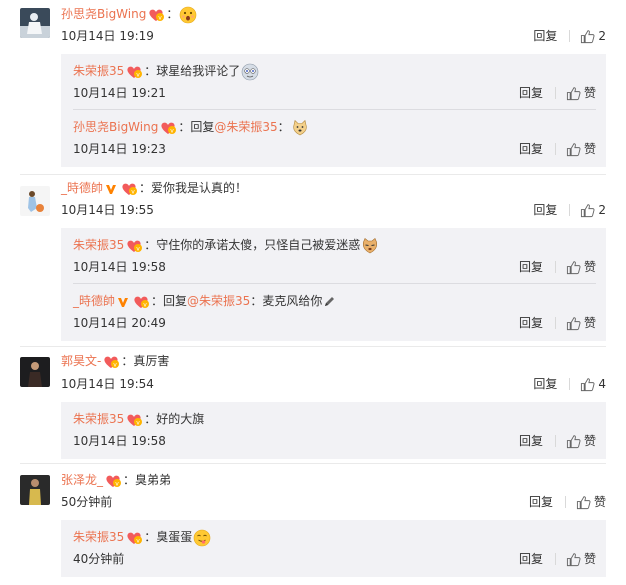 Image resolution: width=626 pixels, height=585 pixels. I want to click on reply-line: 朱荣振35 v ：臭蛋蛋, so click(142, 537).